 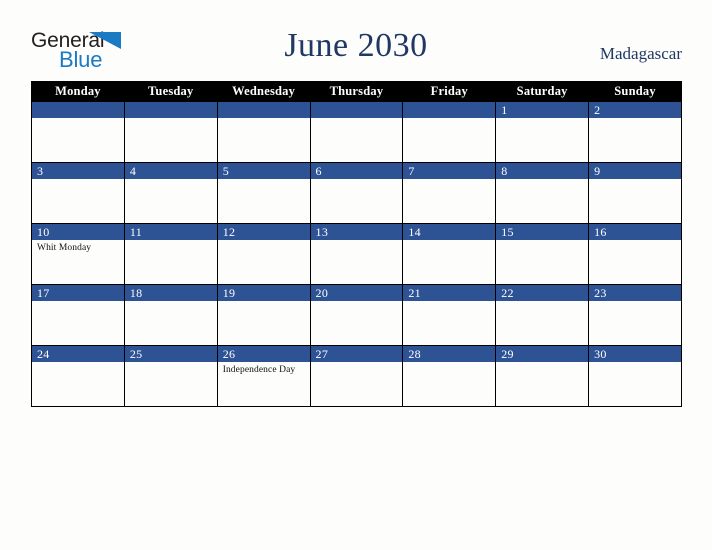 I want to click on calendar-week-row: 10 Whit Monday 11 12 13 14 15 16, so click(x=356, y=254).